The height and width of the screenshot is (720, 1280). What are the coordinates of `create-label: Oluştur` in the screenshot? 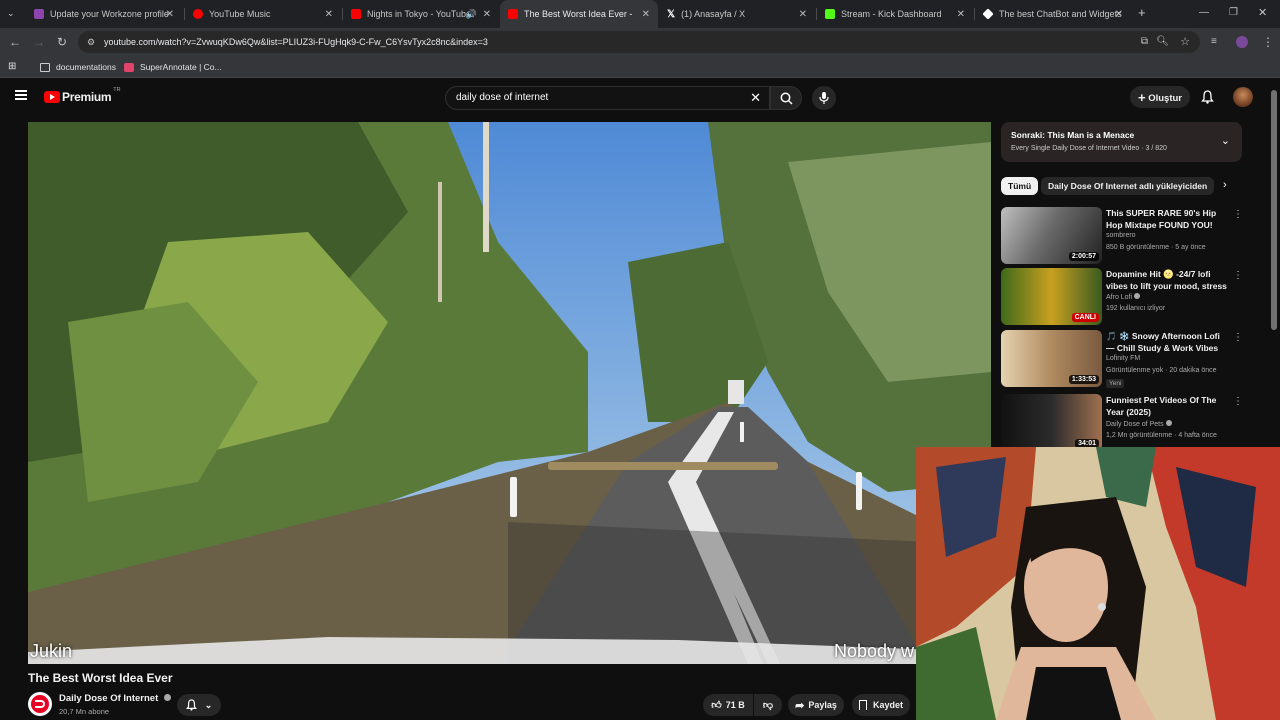 It's located at (1165, 98).